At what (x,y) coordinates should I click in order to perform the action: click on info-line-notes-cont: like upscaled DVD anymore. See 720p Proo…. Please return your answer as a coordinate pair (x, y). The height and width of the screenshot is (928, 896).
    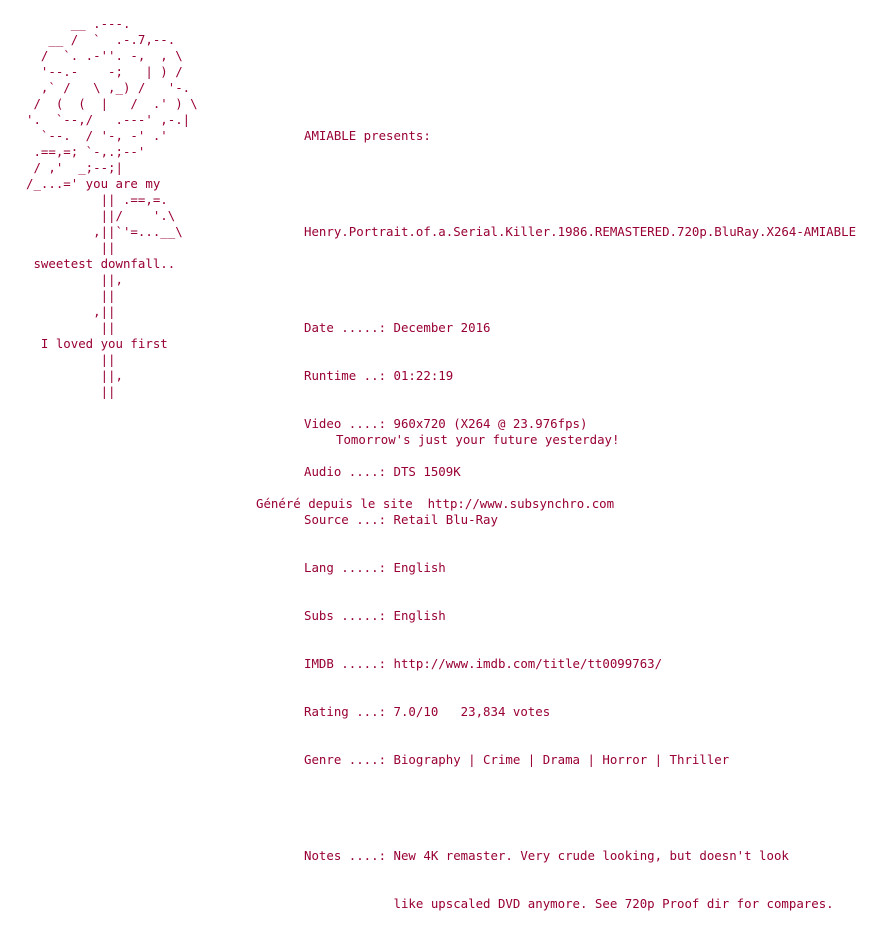
    Looking at the image, I should click on (569, 903).